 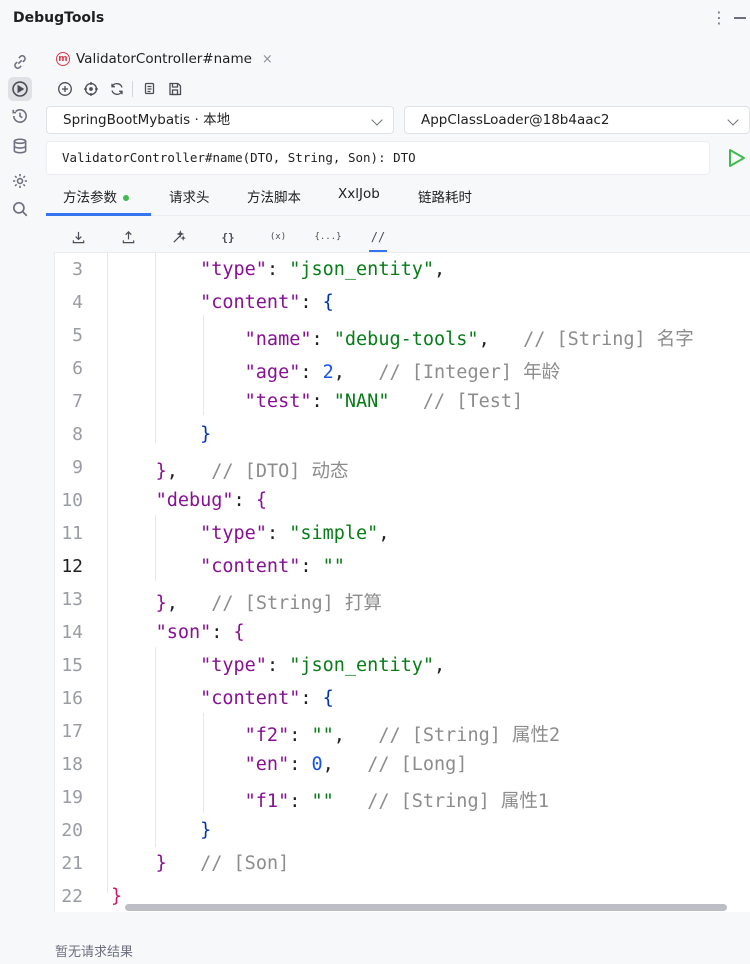 What do you see at coordinates (147, 120) in the screenshot?
I see `project-select-value: SpringBootMybatis · 本地` at bounding box center [147, 120].